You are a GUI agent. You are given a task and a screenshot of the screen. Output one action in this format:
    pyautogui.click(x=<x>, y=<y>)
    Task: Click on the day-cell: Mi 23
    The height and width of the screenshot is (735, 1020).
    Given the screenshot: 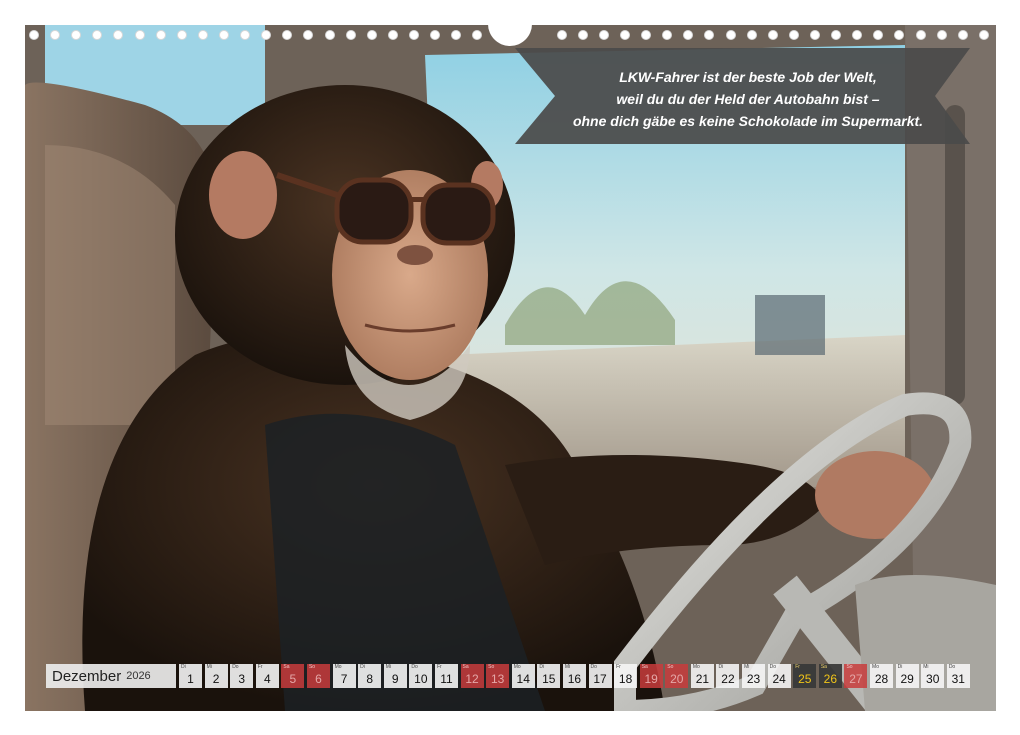 What is the action you would take?
    pyautogui.click(x=754, y=676)
    